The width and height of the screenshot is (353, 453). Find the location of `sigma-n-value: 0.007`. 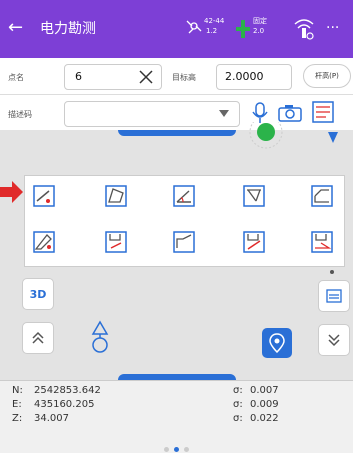

sigma-n-value: 0.007 is located at coordinates (264, 390).